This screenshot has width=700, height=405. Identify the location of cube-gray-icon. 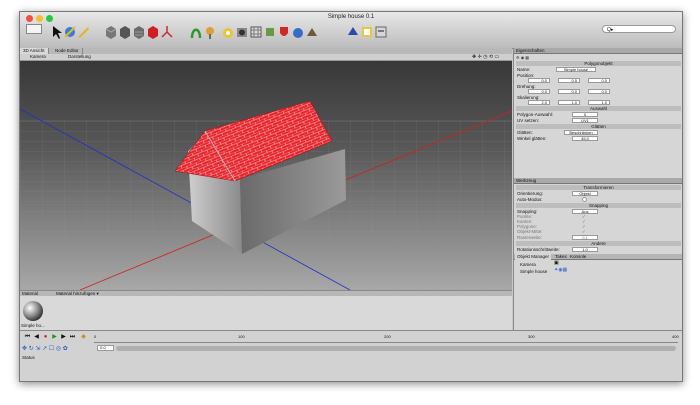
(111, 32).